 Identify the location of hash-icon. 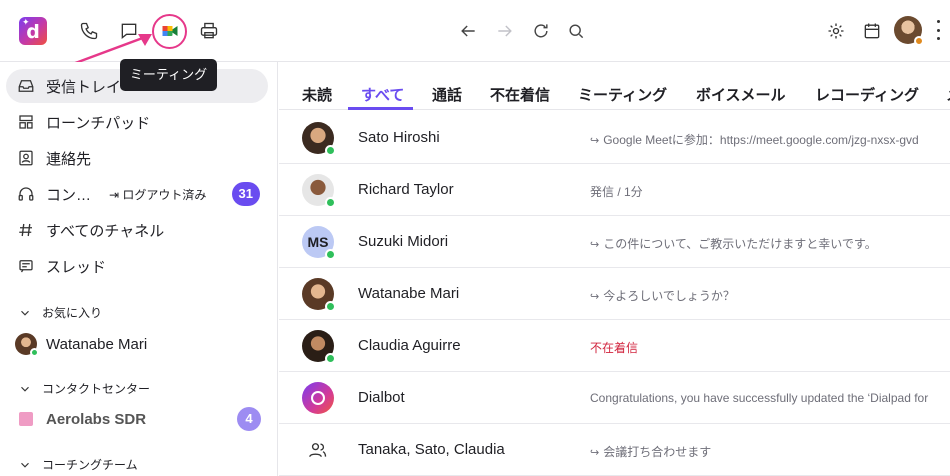
(26, 230).